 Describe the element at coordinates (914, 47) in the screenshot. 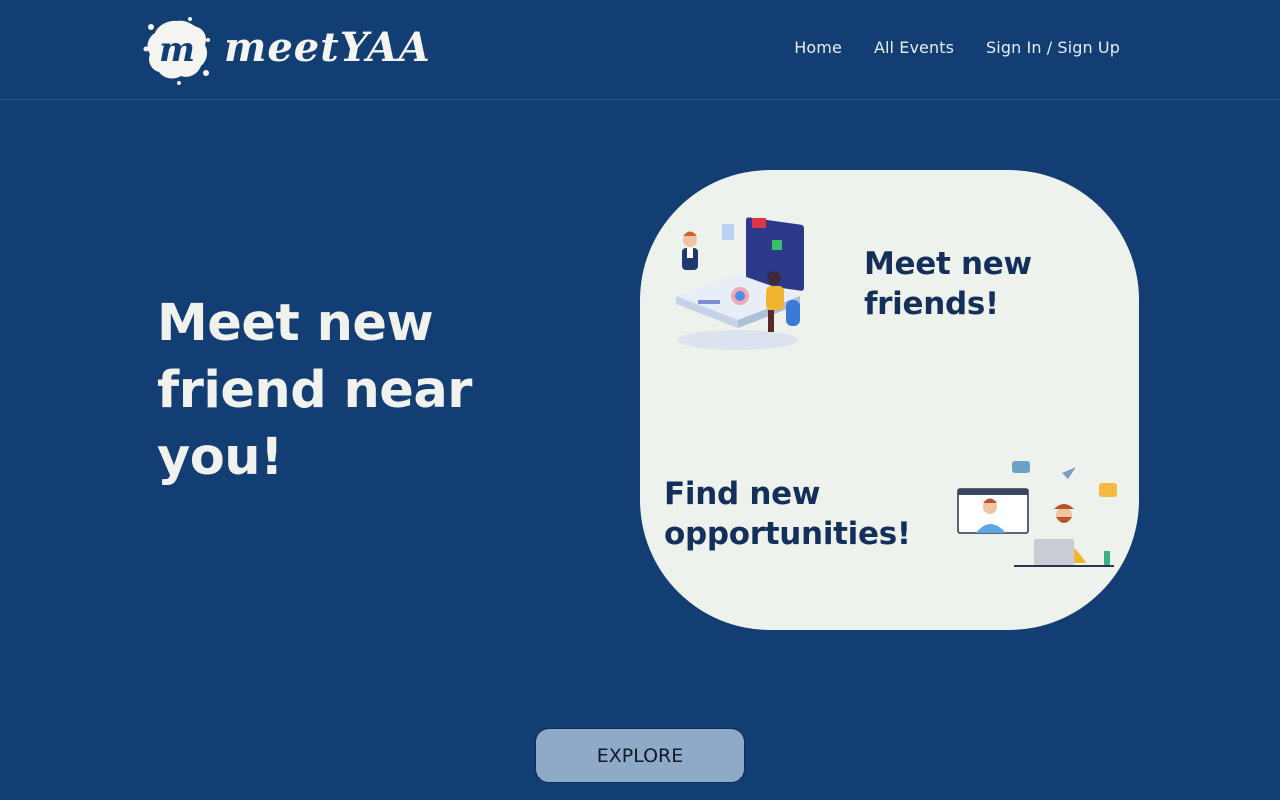

I see `nav-all-events-link: All Events` at that location.